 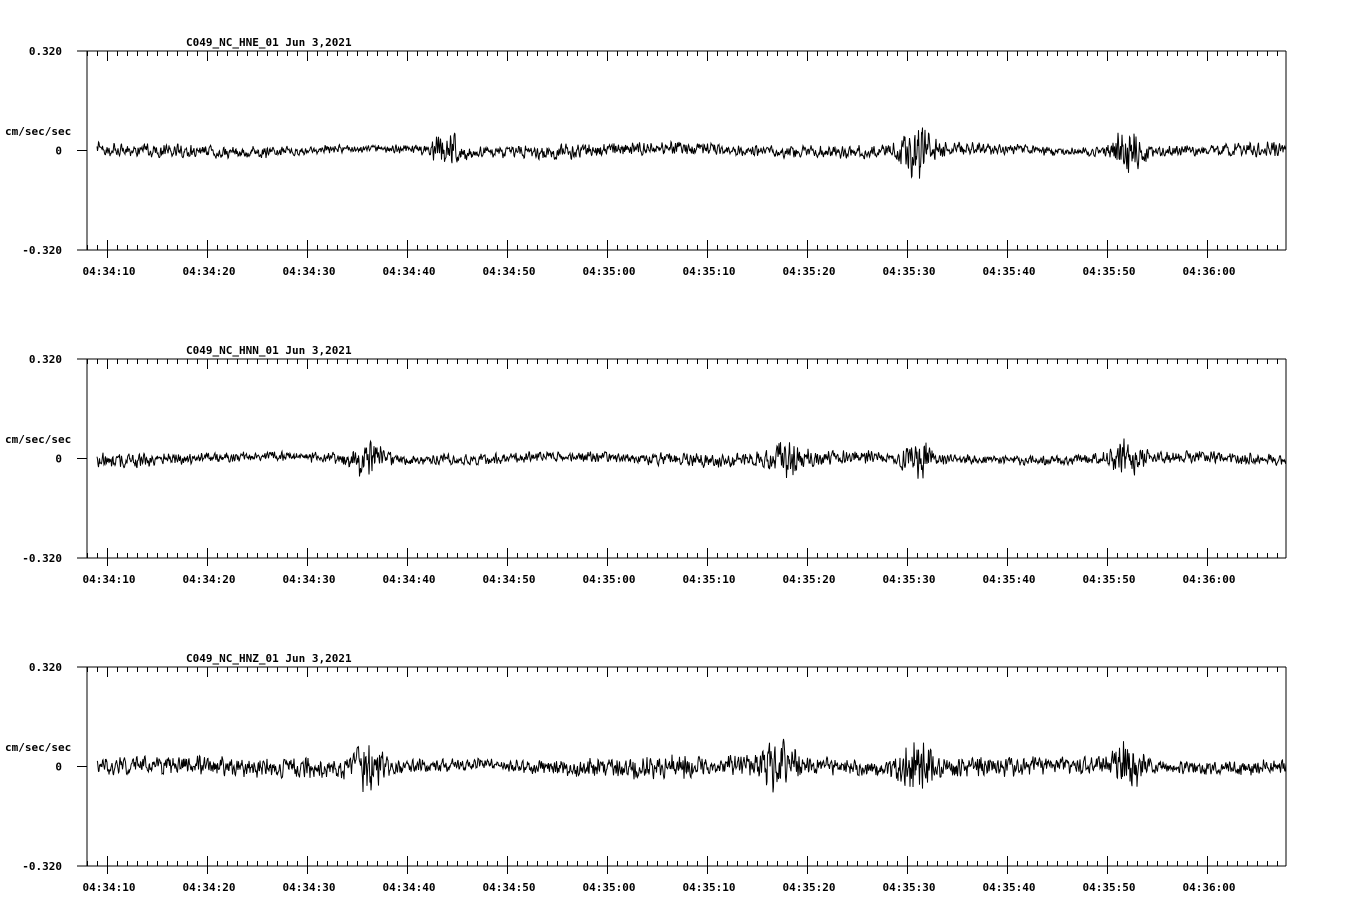 What do you see at coordinates (269, 350) in the screenshot?
I see `panel-title: C049_NC_HNN_01 Jun 3,2021` at bounding box center [269, 350].